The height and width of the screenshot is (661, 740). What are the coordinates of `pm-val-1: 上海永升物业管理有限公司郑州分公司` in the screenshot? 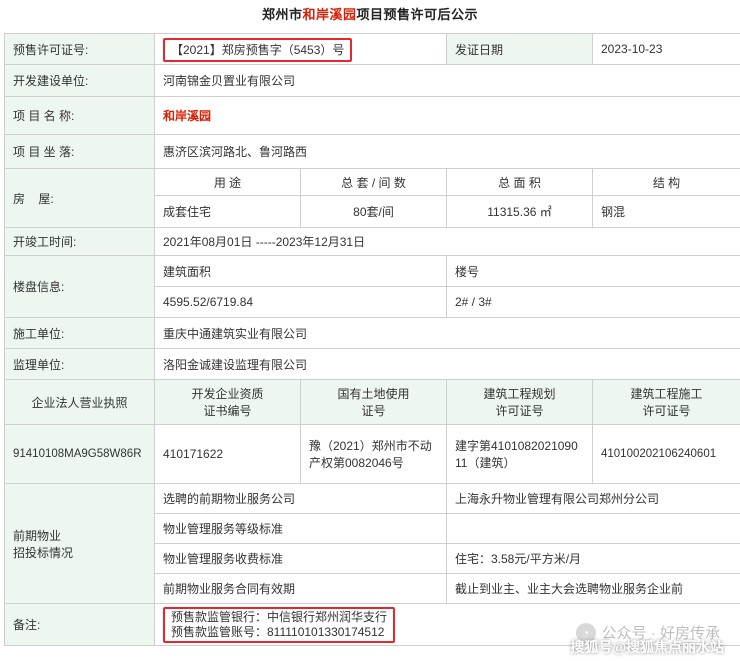 It's located at (593, 498).